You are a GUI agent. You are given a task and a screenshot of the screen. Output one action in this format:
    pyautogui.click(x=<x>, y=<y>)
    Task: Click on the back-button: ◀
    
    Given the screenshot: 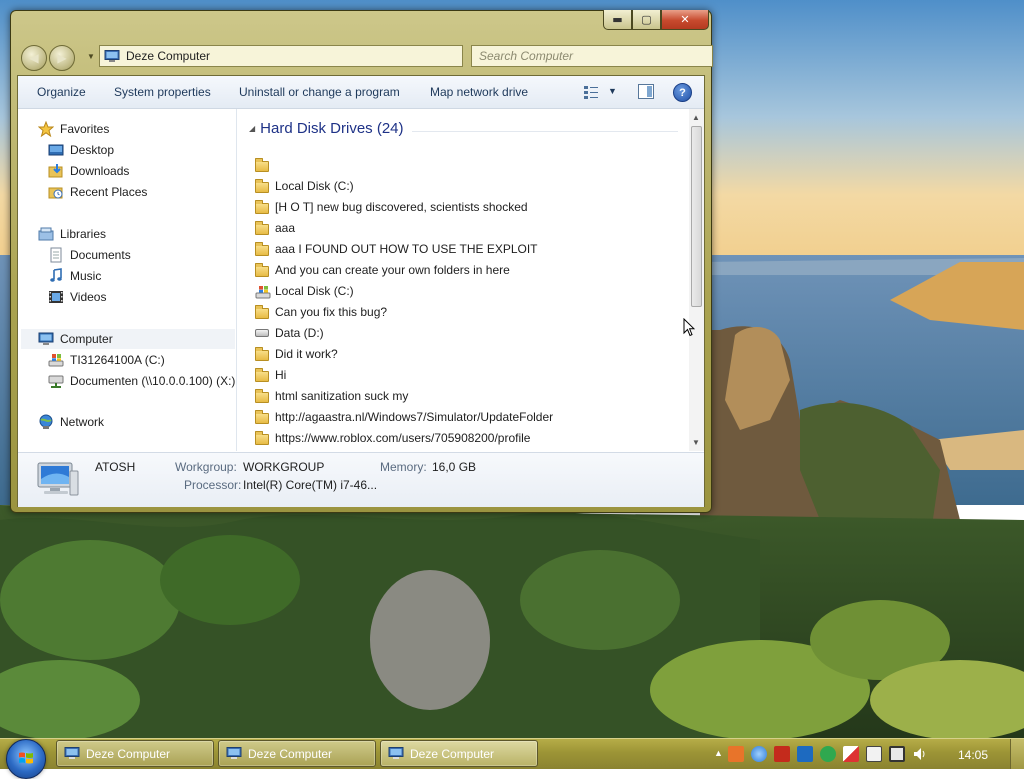 What is the action you would take?
    pyautogui.click(x=34, y=58)
    